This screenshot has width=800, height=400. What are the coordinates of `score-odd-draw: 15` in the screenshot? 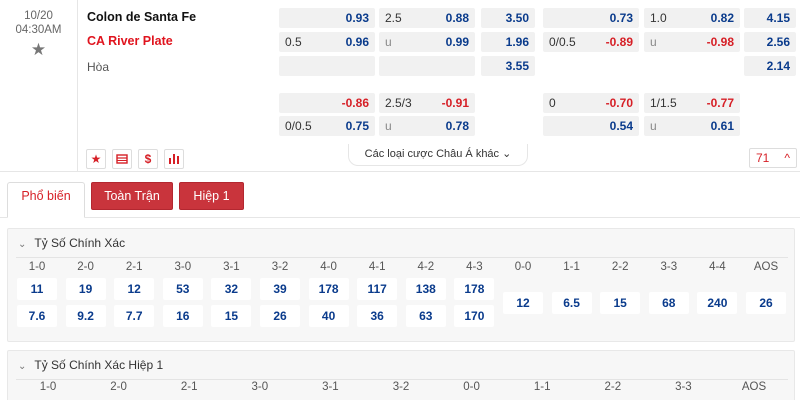 It's located at (620, 303).